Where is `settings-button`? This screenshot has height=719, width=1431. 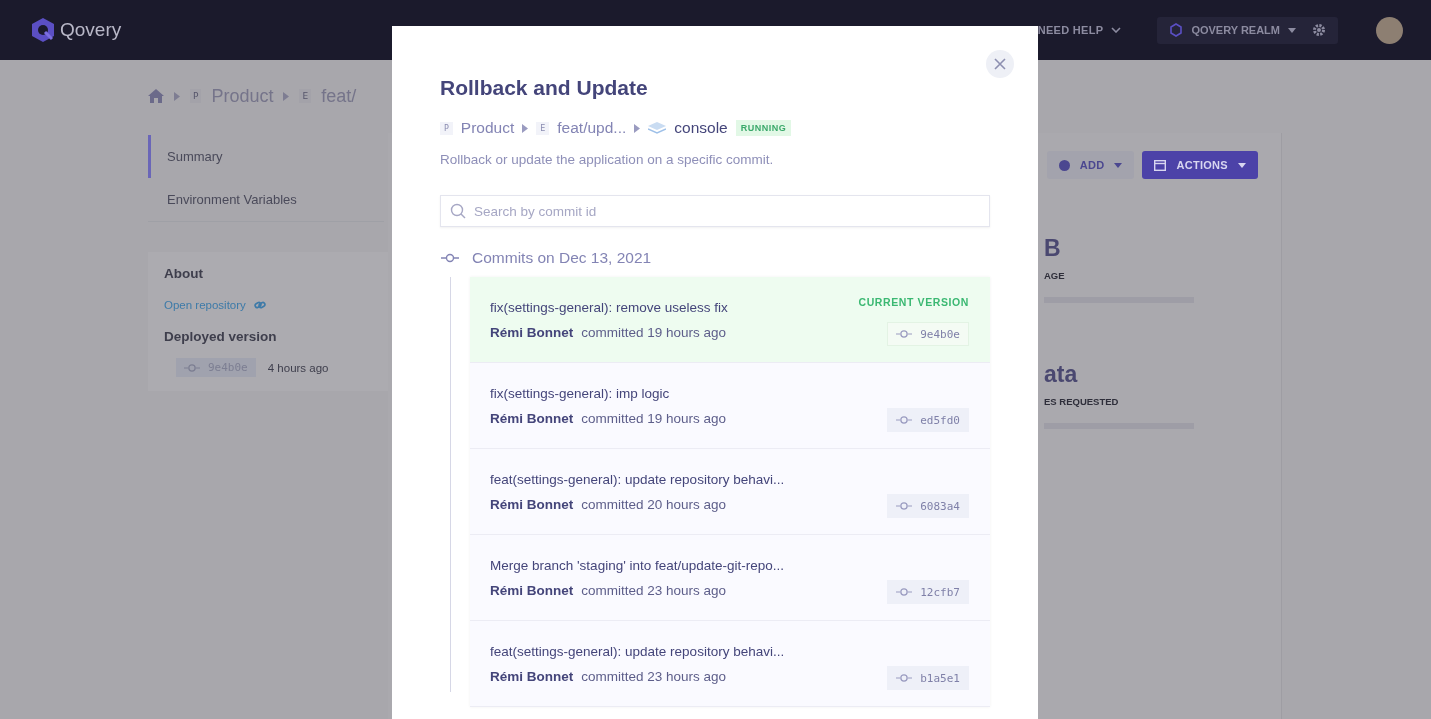 settings-button is located at coordinates (1319, 30).